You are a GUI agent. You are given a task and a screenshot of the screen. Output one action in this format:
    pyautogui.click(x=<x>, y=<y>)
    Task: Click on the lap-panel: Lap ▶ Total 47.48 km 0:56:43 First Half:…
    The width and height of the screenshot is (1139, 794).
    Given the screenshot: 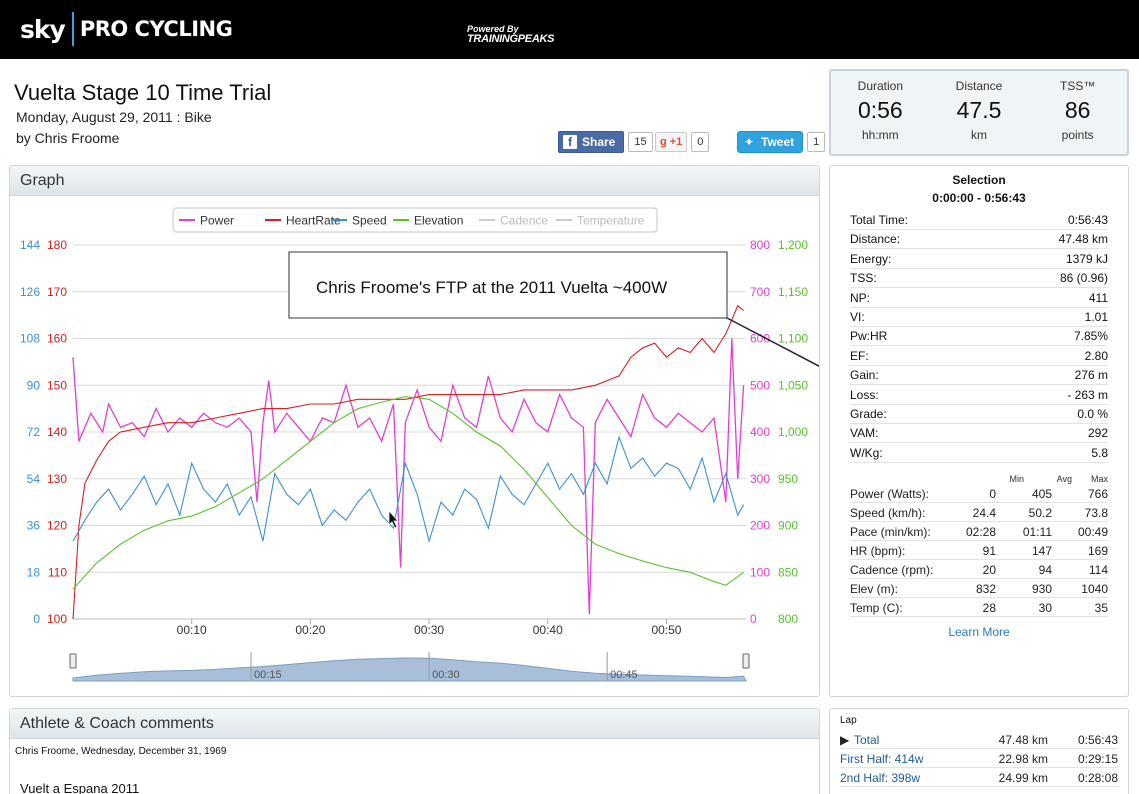 What is the action you would take?
    pyautogui.click(x=979, y=751)
    